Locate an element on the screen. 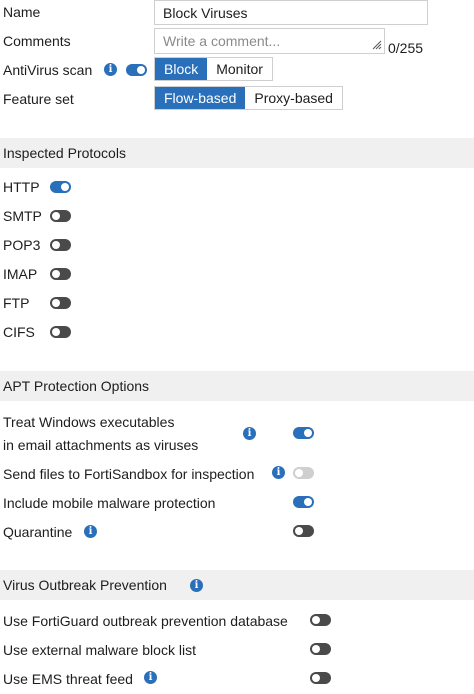 Image resolution: width=474 pixels, height=694 pixels. quarantine-label: Quarantine is located at coordinates (38, 532).